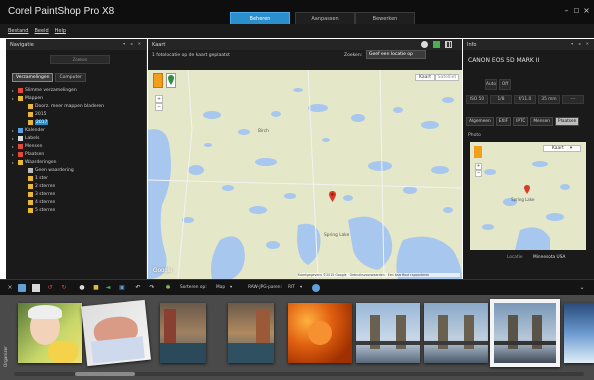  I want to click on street-view-pegman-icon, so click(158, 80).